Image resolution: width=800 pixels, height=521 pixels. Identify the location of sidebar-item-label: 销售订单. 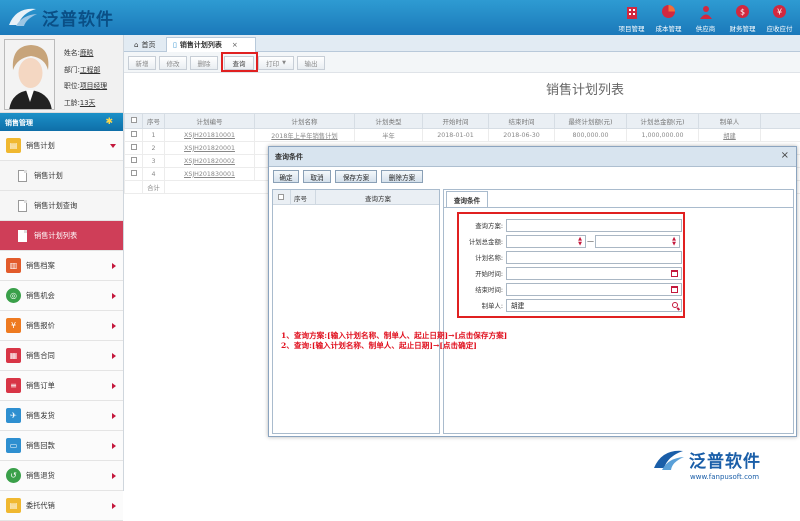
(40, 386).